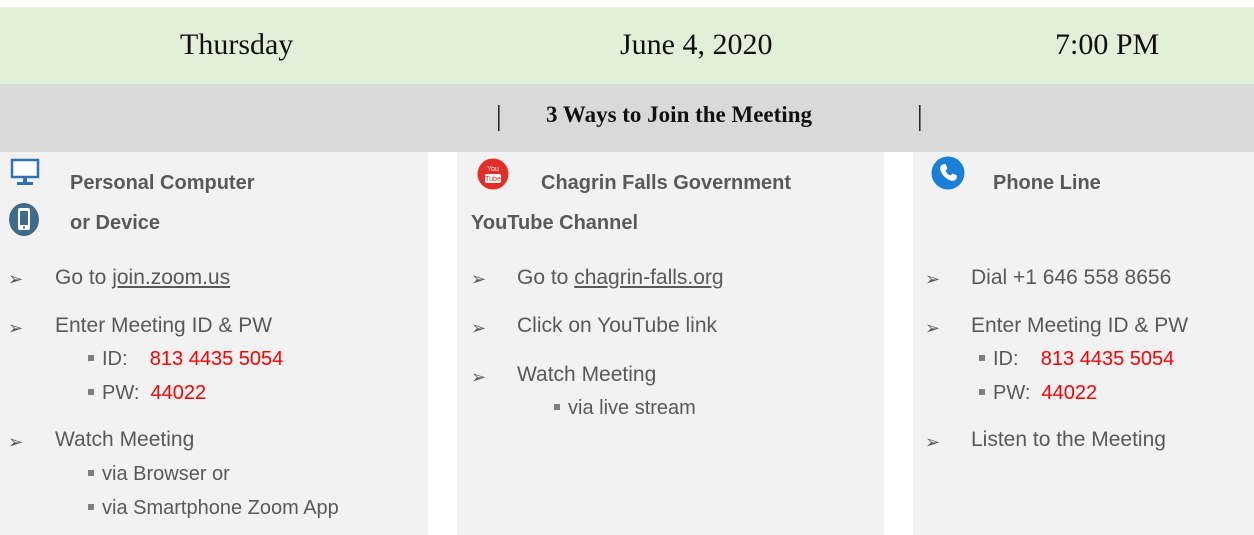 The height and width of the screenshot is (535, 1254). What do you see at coordinates (115, 223) in the screenshot?
I see `computer-heading-line2: or Device` at bounding box center [115, 223].